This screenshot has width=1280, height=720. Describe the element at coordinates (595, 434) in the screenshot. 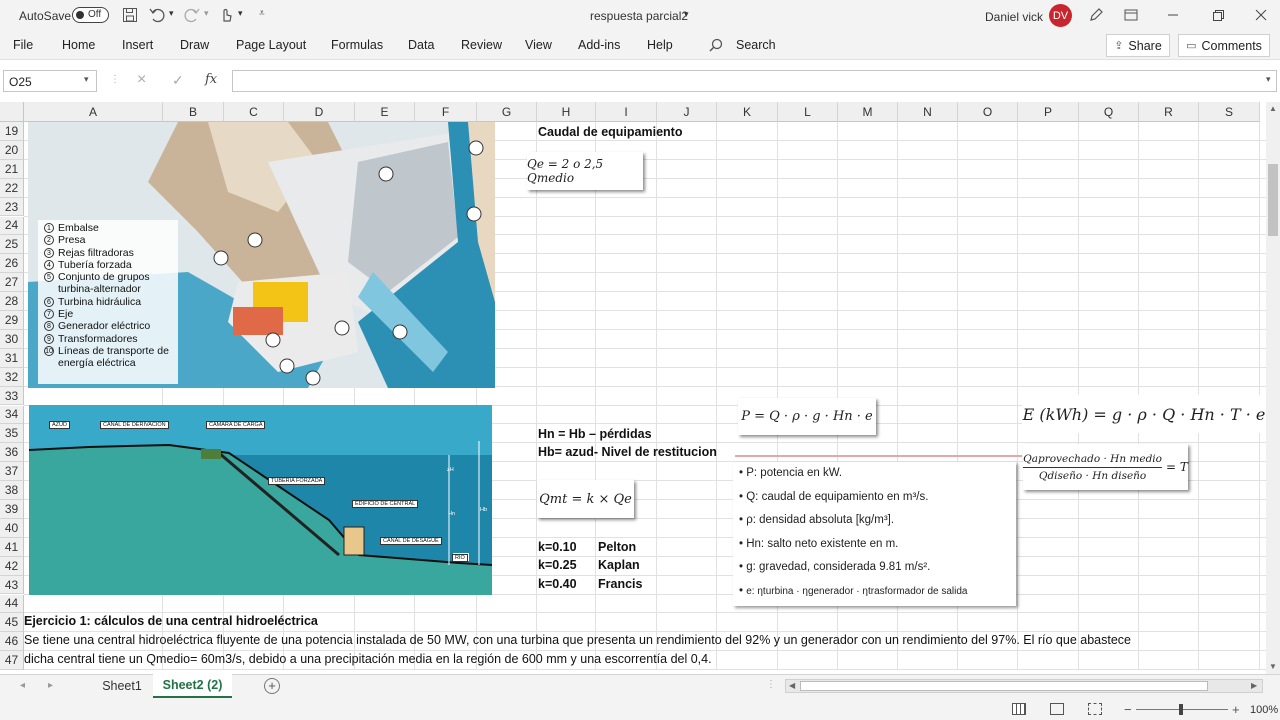

I see `cell-hn: Hn = Hb – pérdidas` at that location.